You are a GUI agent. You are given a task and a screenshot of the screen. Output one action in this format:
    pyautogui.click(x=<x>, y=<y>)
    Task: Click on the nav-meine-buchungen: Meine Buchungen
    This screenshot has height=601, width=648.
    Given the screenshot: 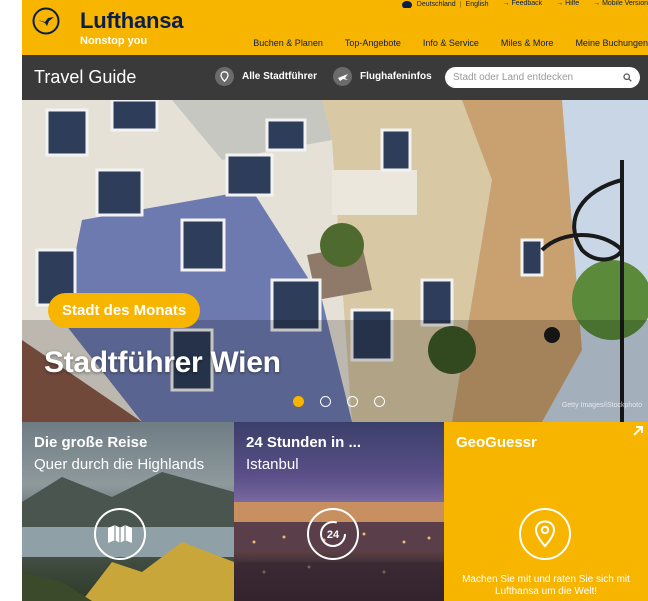 What is the action you would take?
    pyautogui.click(x=611, y=43)
    